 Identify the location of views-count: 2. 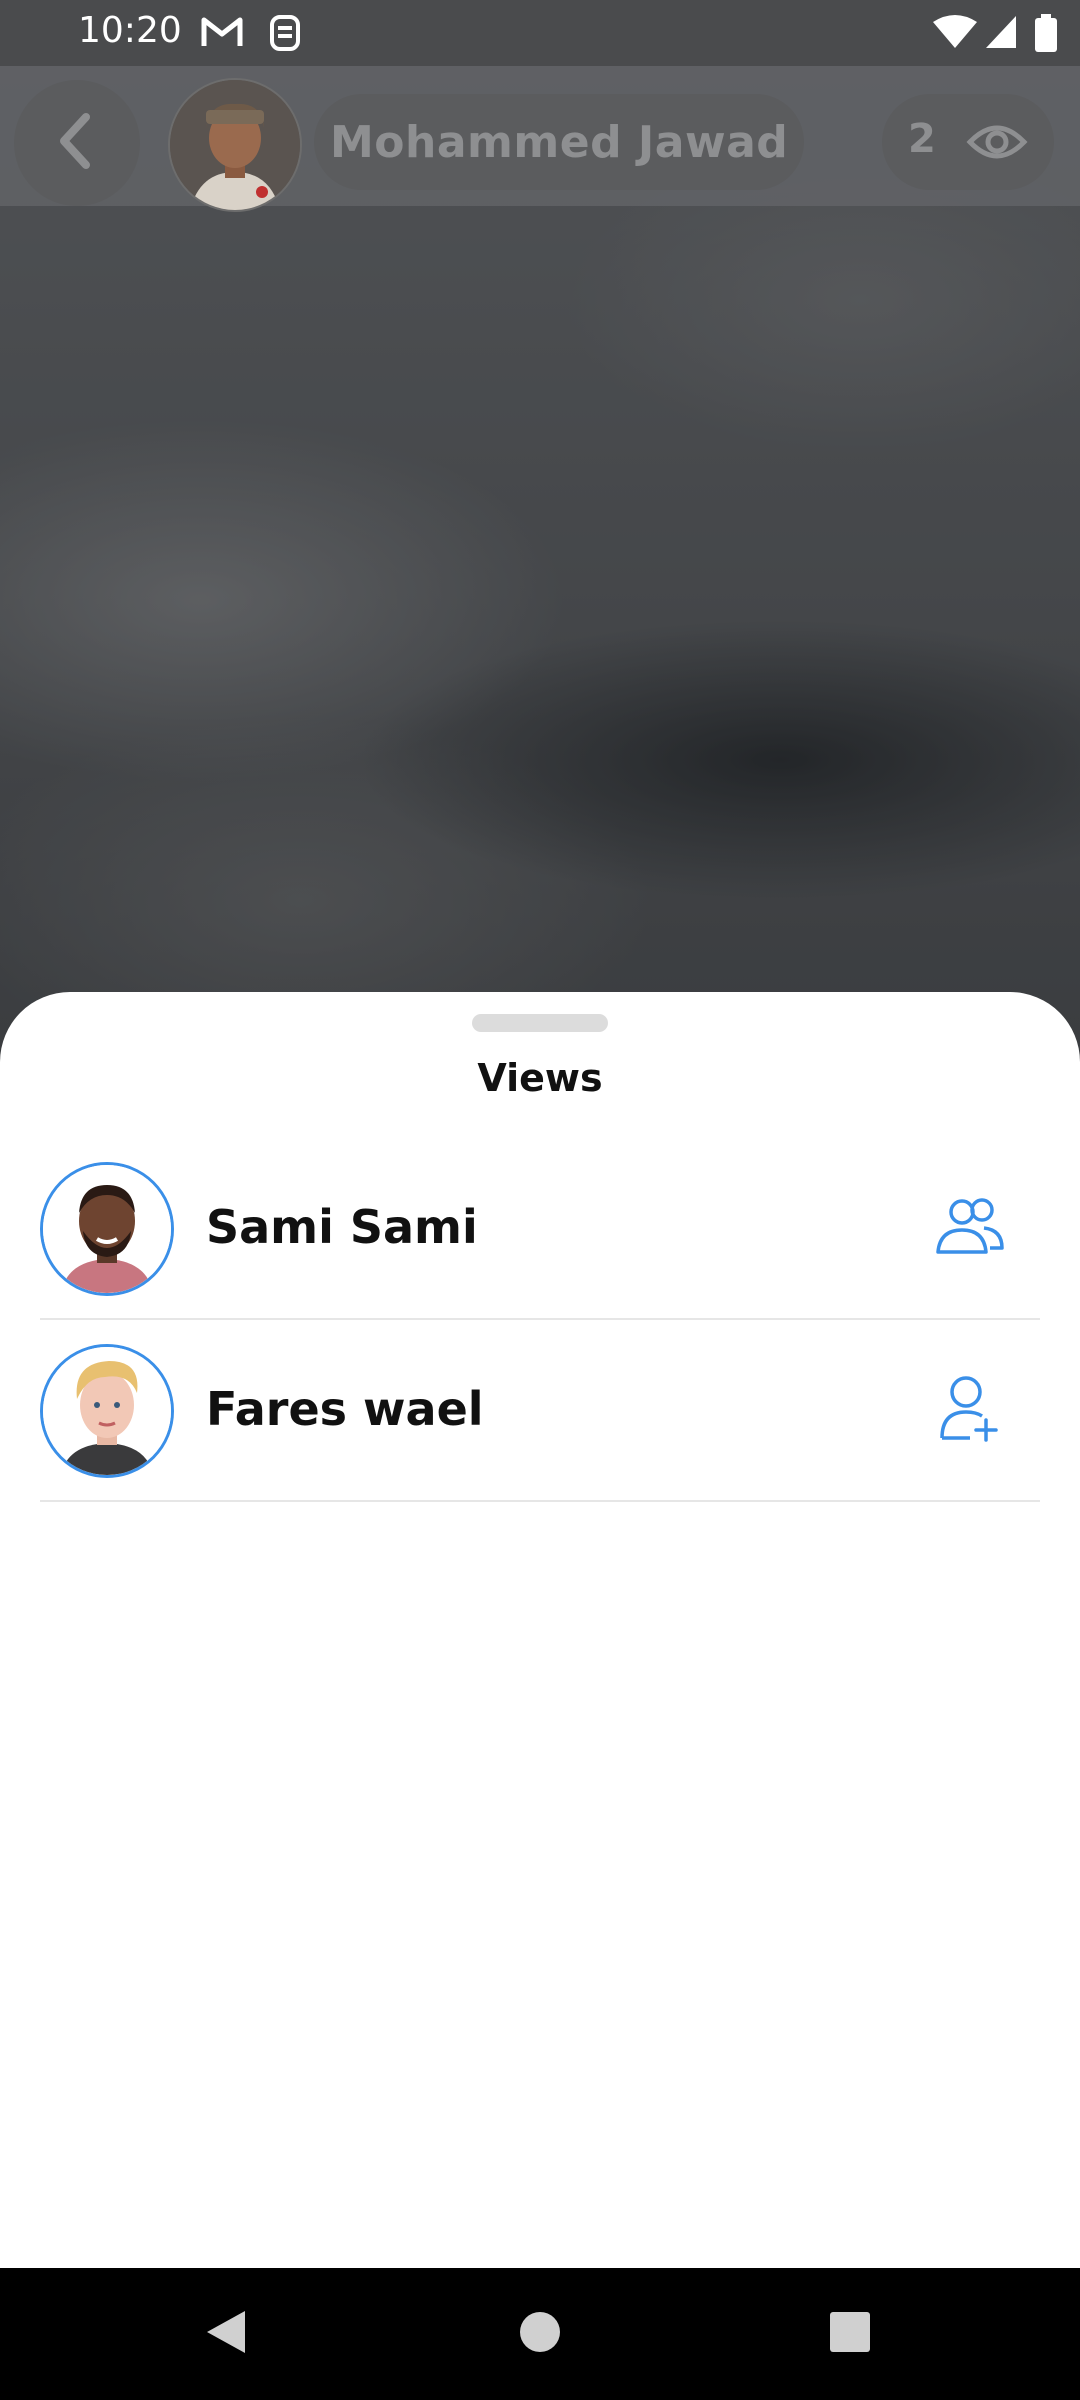
(922, 139).